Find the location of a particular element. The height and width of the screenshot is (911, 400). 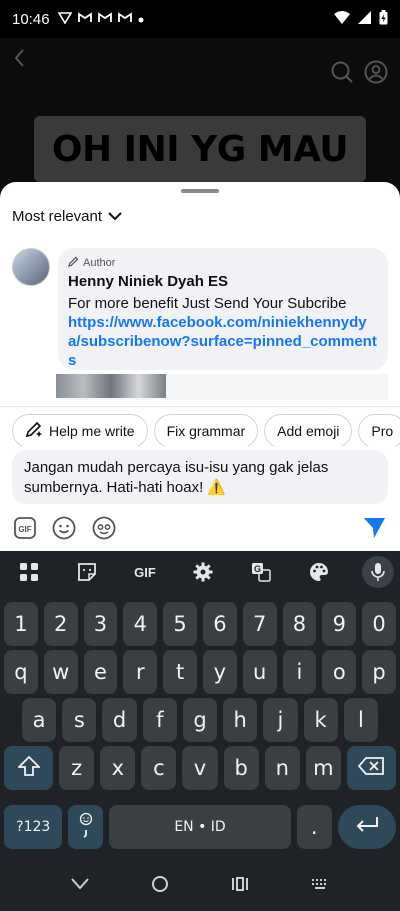

asdf-row: a s d f g h j k l is located at coordinates (200, 720).